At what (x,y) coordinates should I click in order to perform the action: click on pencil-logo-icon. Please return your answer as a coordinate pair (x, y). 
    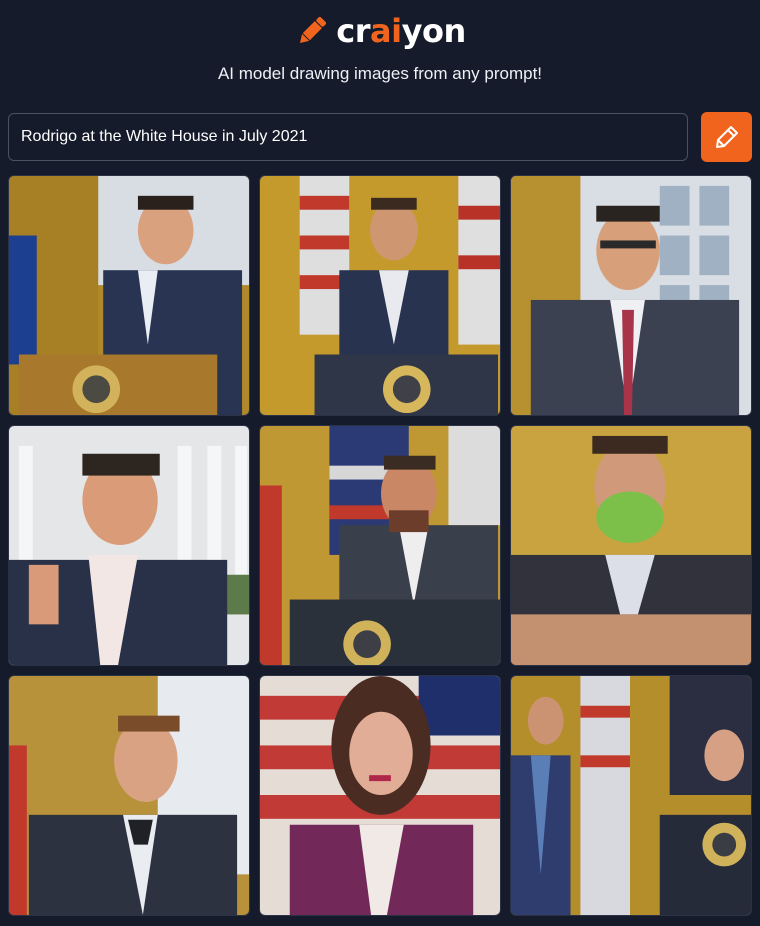
    Looking at the image, I should click on (313, 30).